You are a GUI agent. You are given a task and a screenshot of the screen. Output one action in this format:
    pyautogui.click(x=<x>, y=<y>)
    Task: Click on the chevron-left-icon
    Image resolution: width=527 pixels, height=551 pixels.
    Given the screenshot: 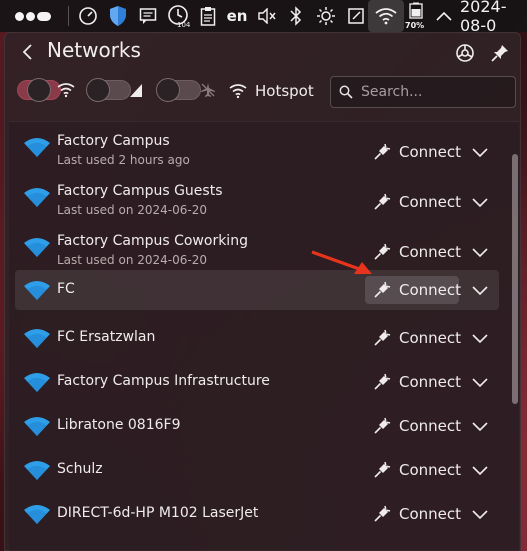 What is the action you would take?
    pyautogui.click(x=27, y=52)
    